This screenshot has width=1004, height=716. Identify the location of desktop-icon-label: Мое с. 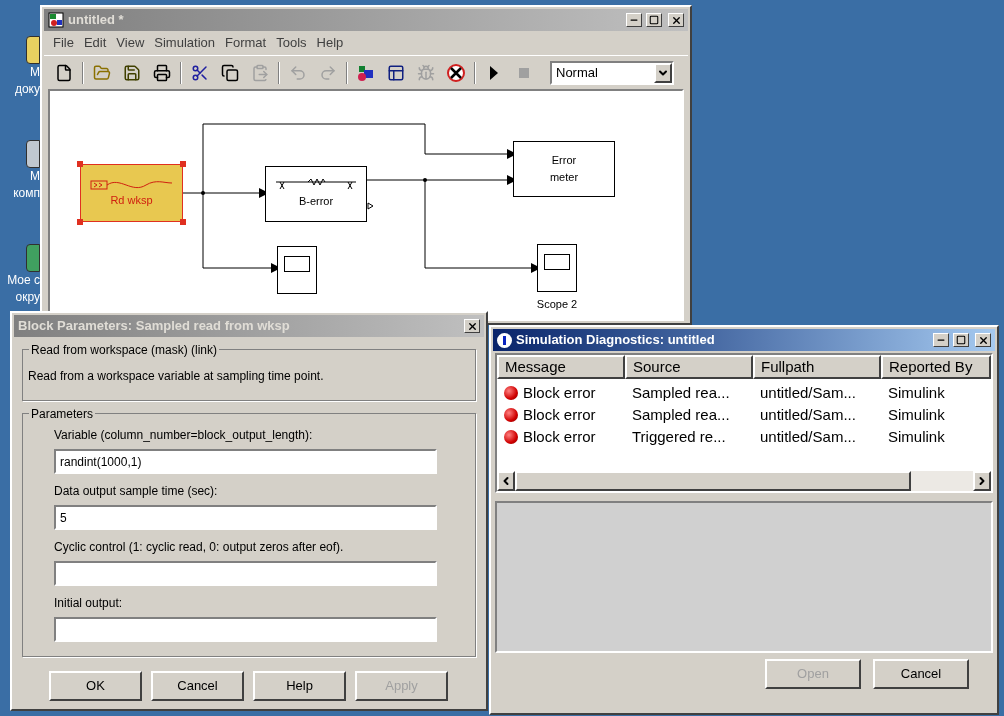
(23, 280).